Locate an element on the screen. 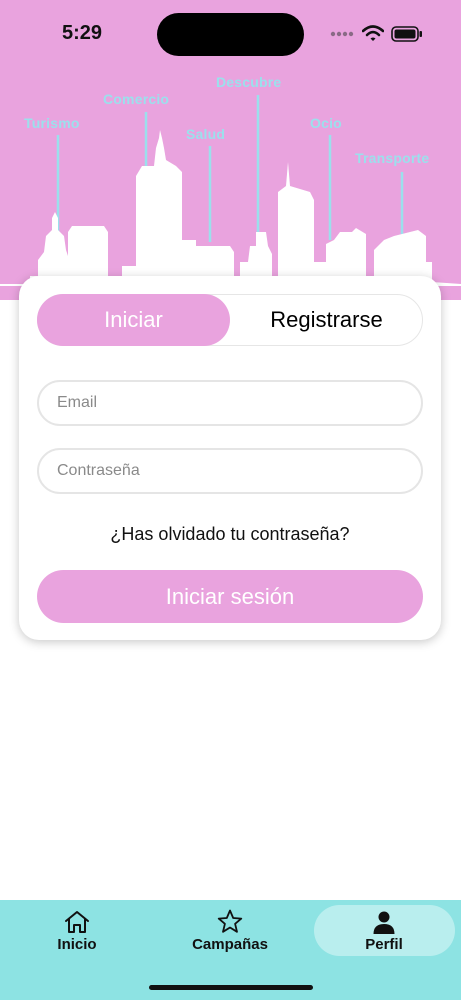 This screenshot has width=461, height=1000. person-icon is located at coordinates (384, 921).